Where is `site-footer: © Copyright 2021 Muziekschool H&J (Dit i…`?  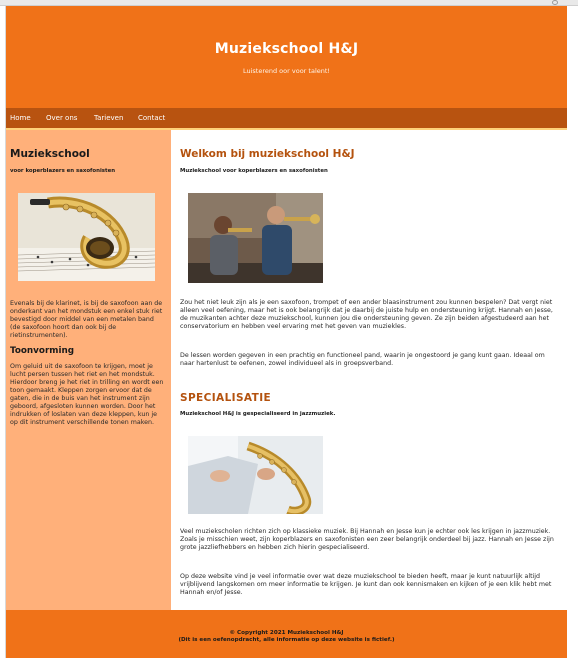 site-footer: © Copyright 2021 Muziekschool H&J (Dit i… is located at coordinates (286, 634).